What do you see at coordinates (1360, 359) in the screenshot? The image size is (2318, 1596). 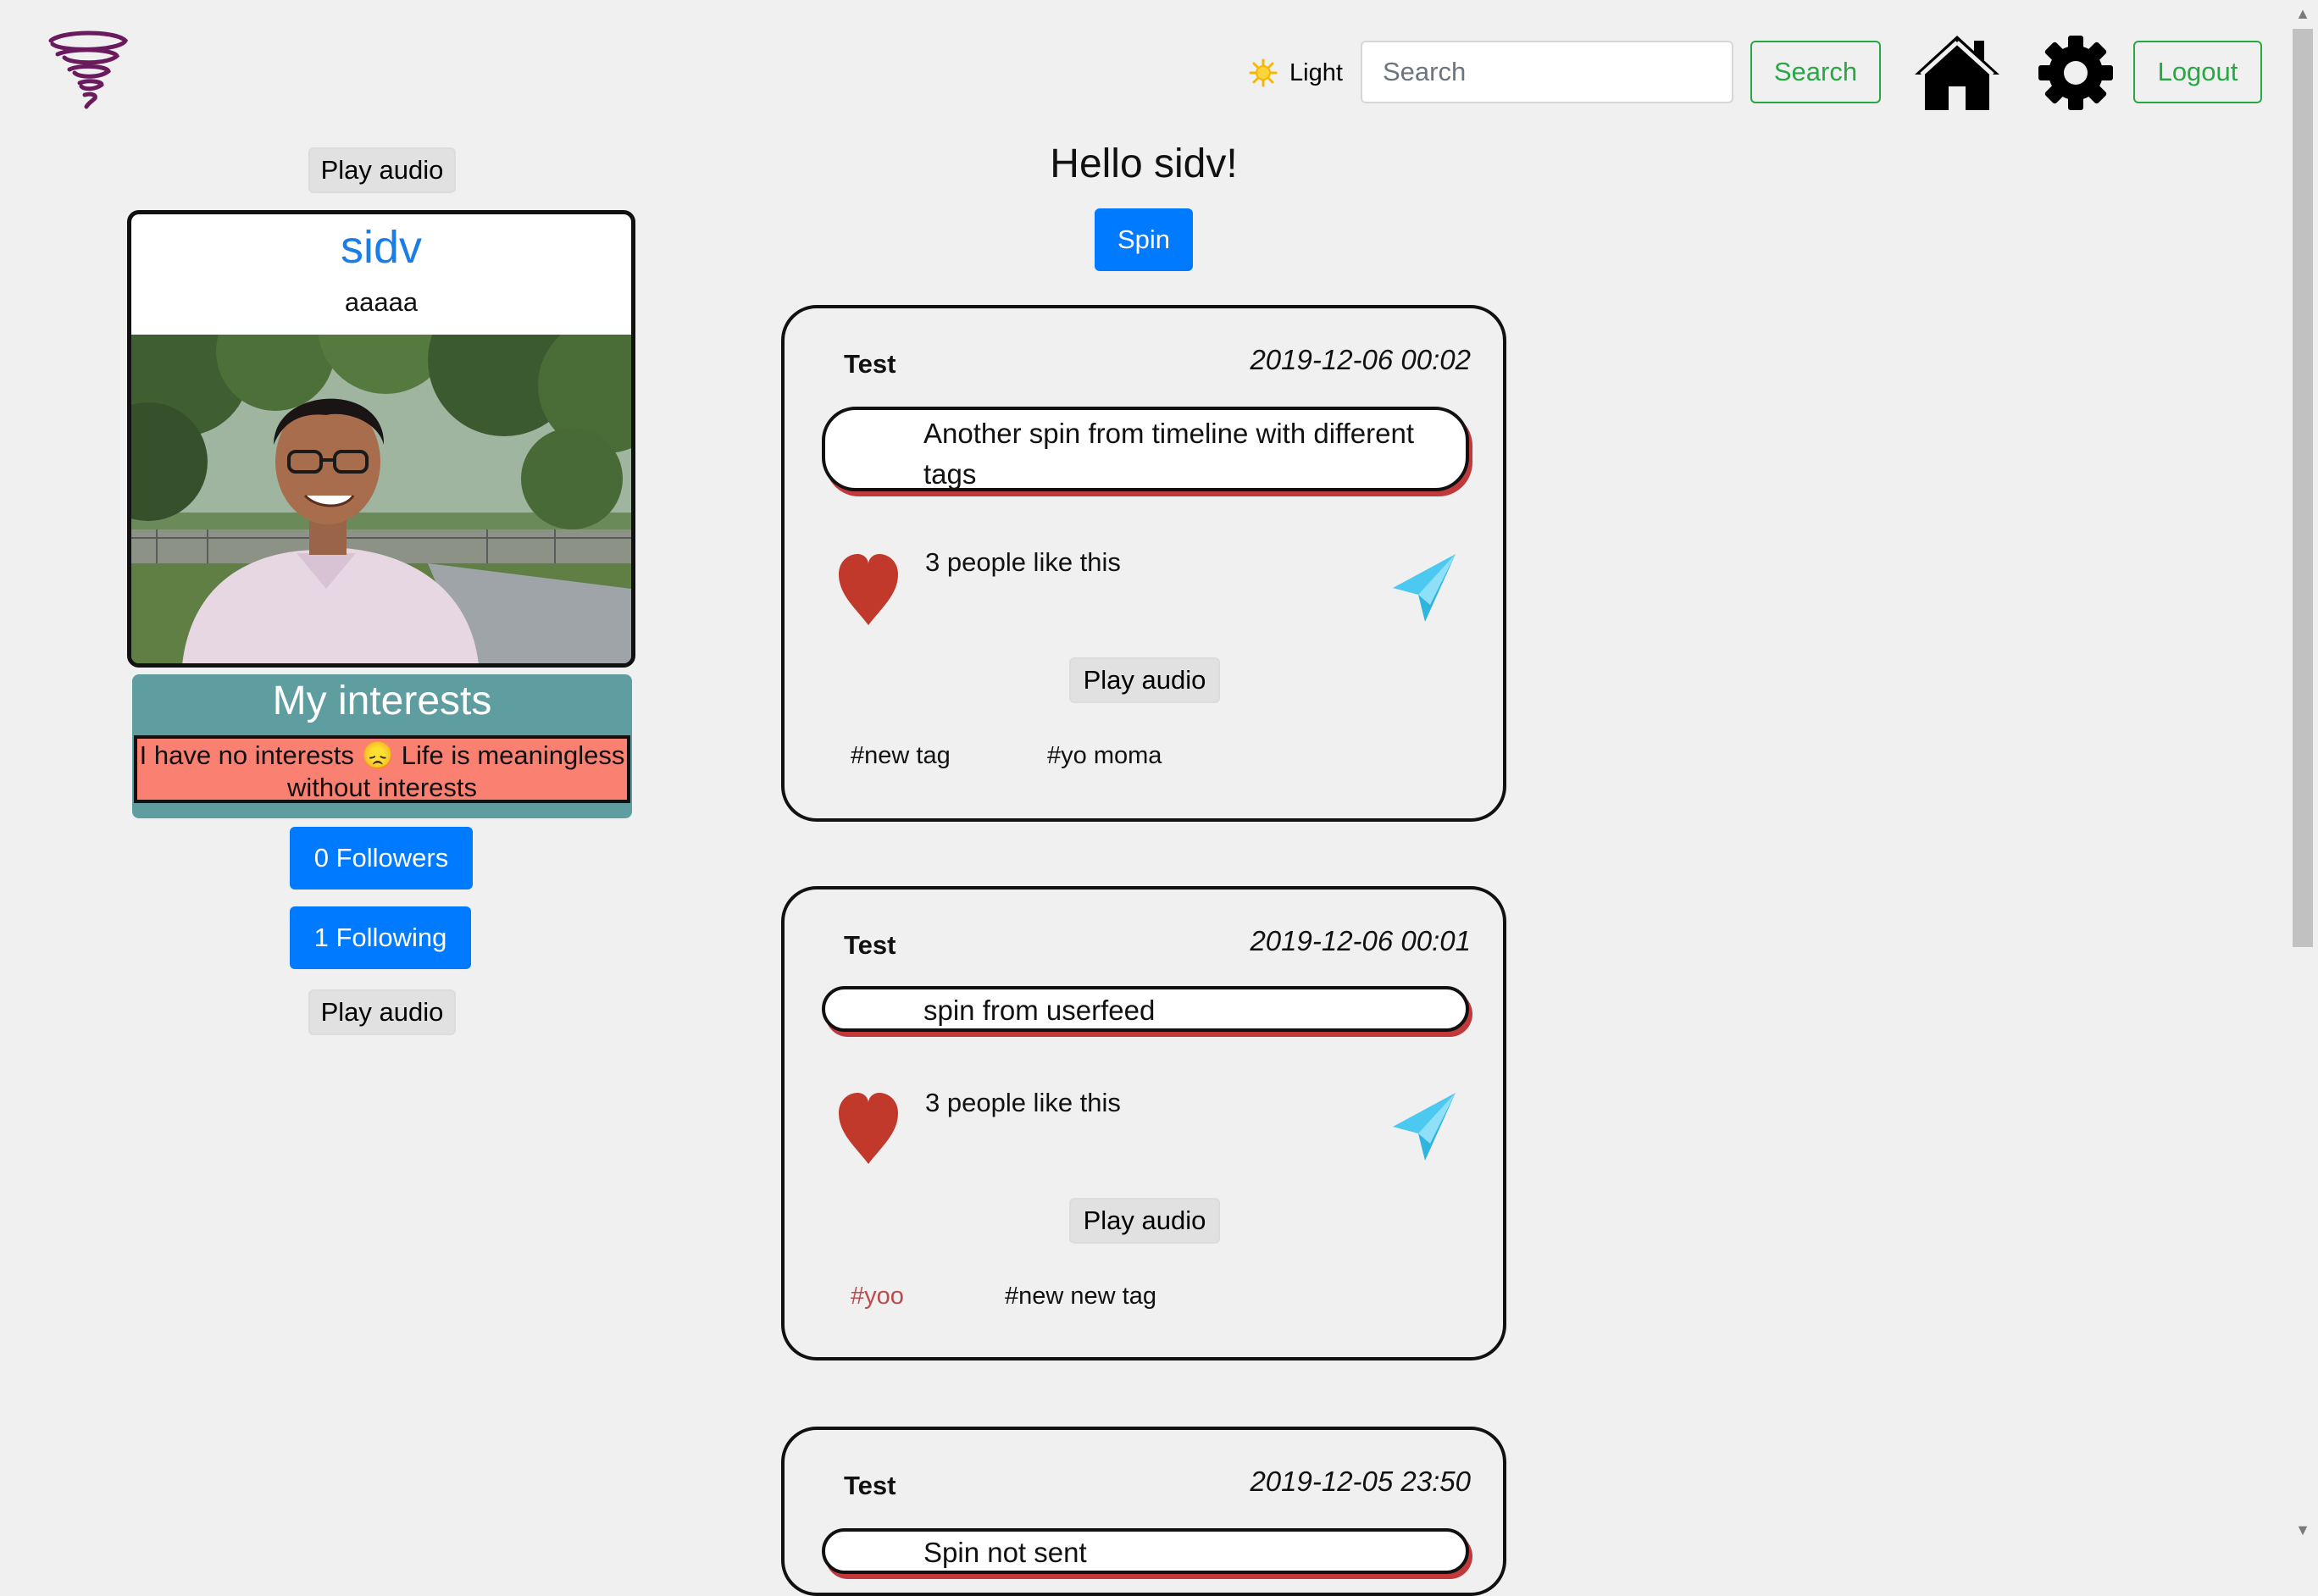 I see `post-date: 2019-12-06 00:02` at bounding box center [1360, 359].